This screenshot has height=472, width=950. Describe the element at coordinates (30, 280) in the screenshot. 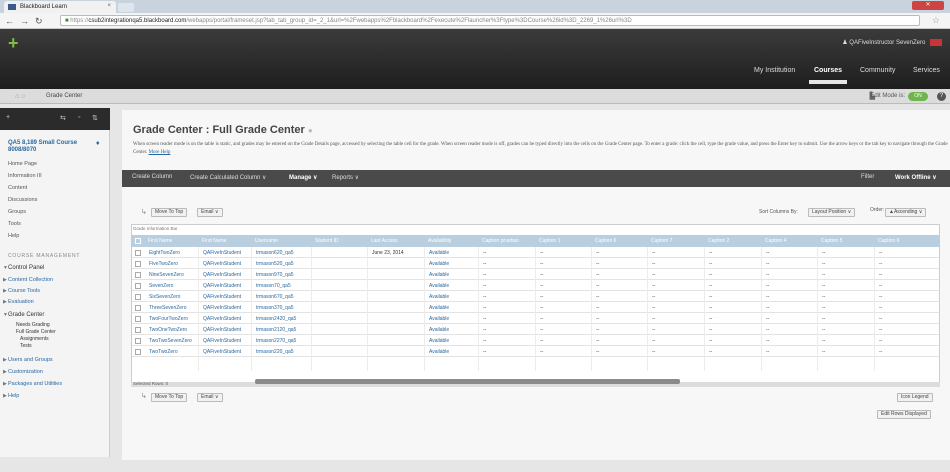

I see `cp-content-collection: Content Collection` at that location.